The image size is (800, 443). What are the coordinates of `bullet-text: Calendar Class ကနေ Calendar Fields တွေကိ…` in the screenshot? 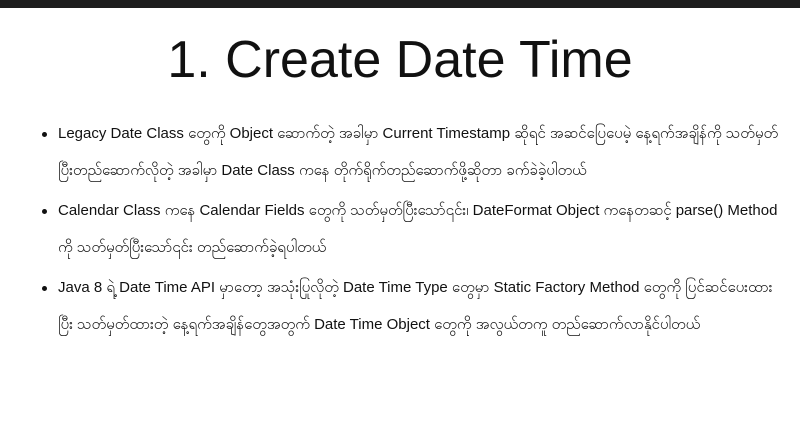 It's located at (418, 229).